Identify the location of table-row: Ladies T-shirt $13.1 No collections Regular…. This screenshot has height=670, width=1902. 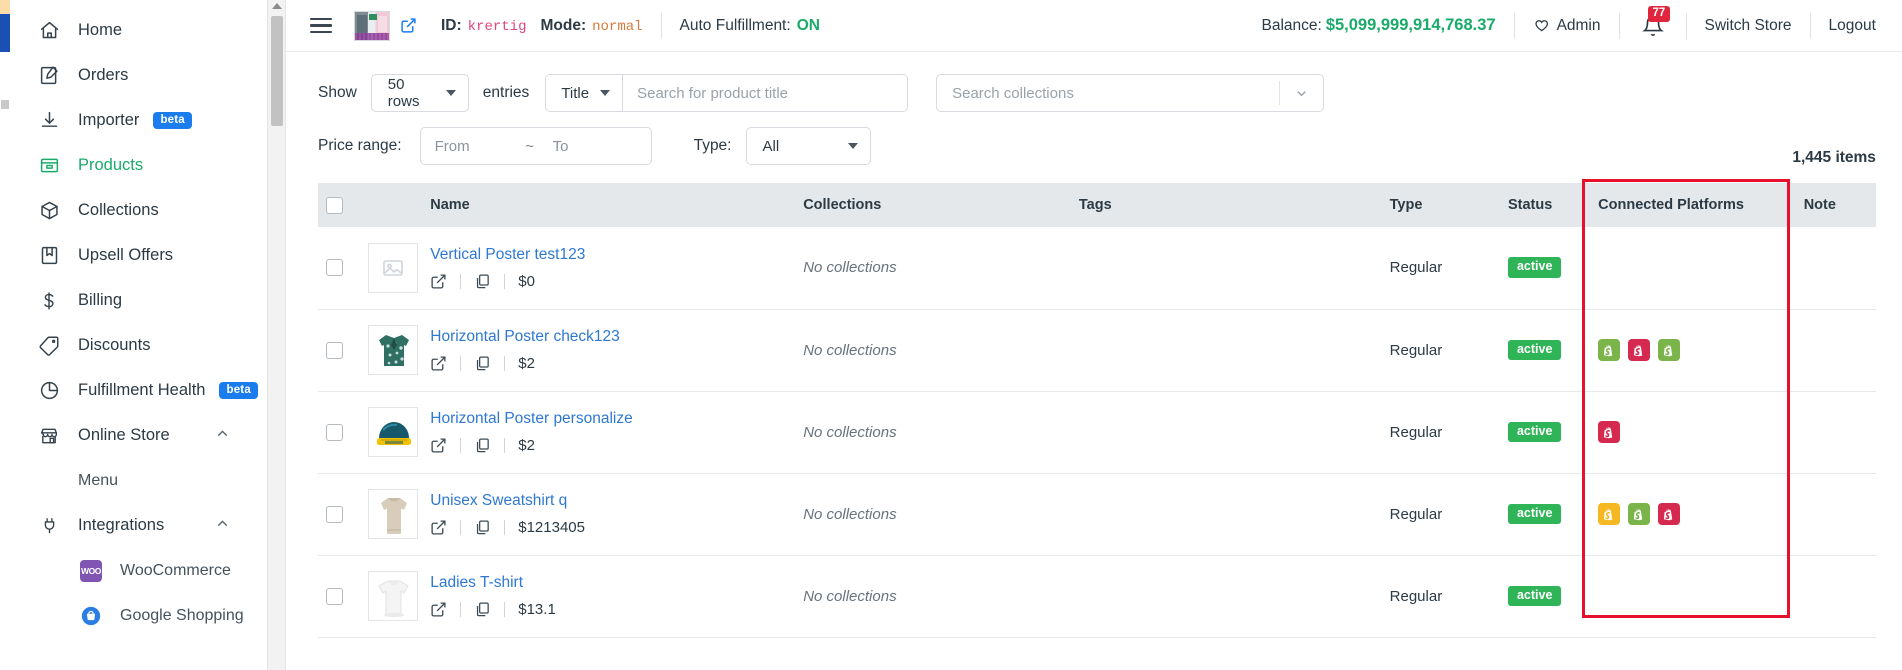
(1097, 596).